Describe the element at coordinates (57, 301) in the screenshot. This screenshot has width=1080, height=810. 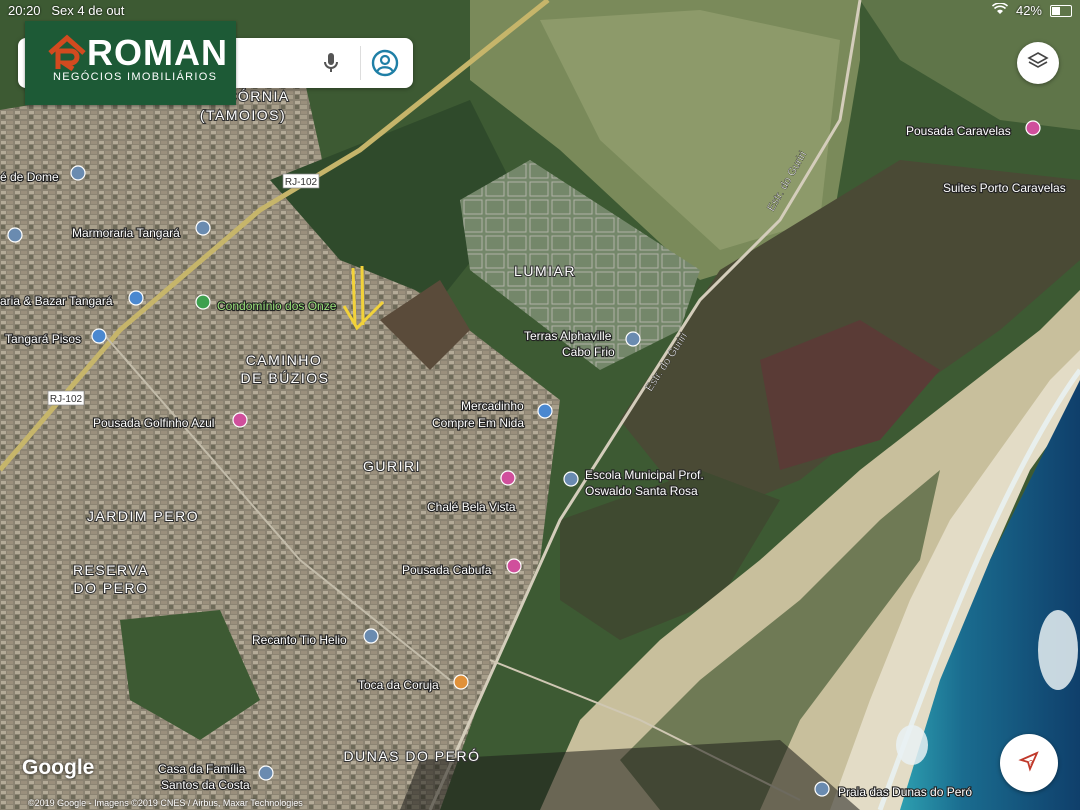
I see `place-label-bazar: aria & Bazar Tangará` at that location.